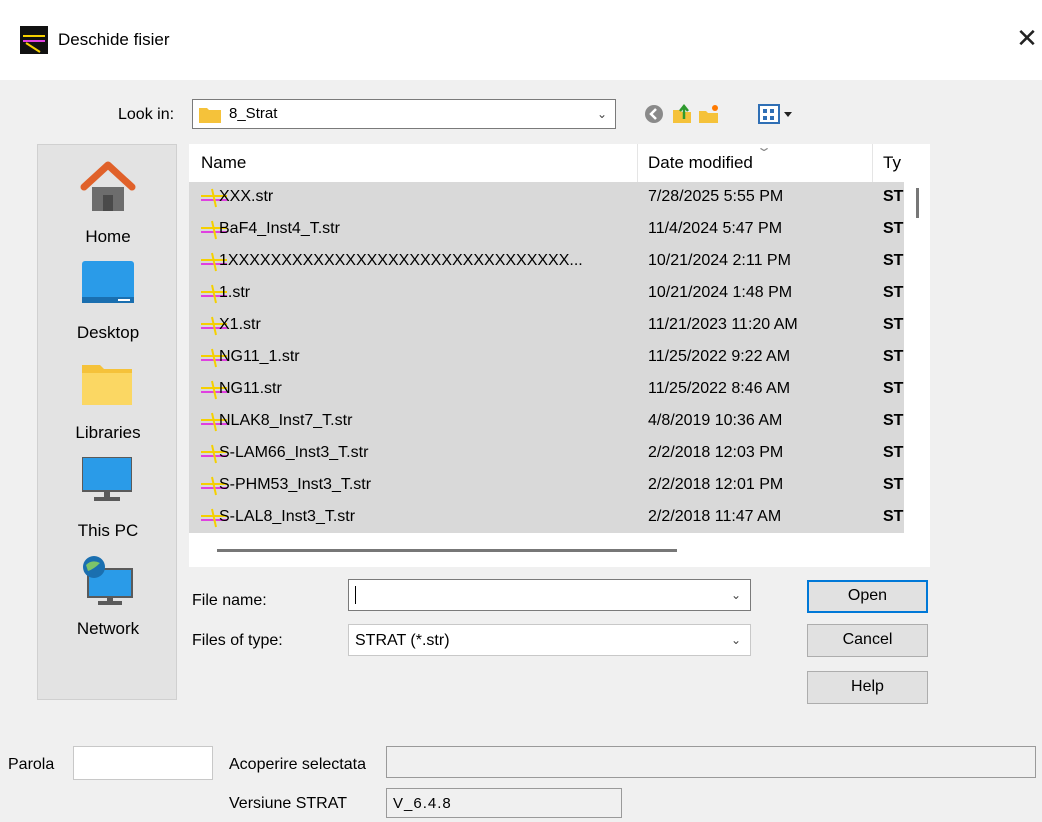 Image resolution: width=1042 pixels, height=822 pixels. What do you see at coordinates (719, 356) in the screenshot?
I see `file-date: 11/25/2022 9:22 AM` at bounding box center [719, 356].